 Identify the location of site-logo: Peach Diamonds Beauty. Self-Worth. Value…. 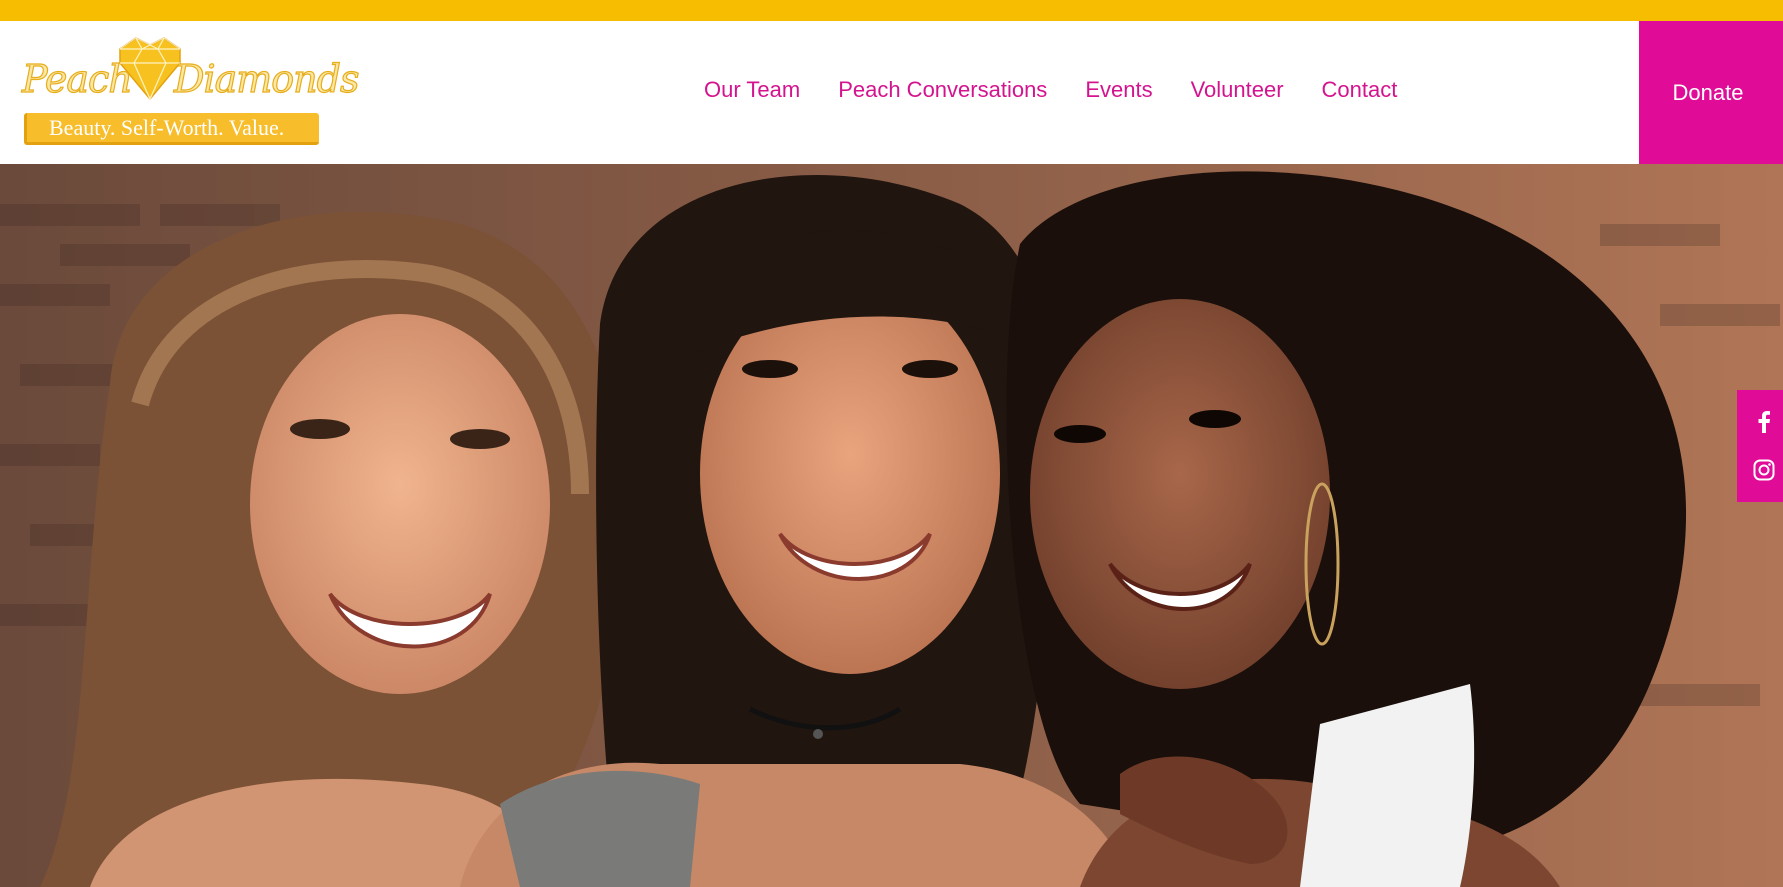
(190, 89).